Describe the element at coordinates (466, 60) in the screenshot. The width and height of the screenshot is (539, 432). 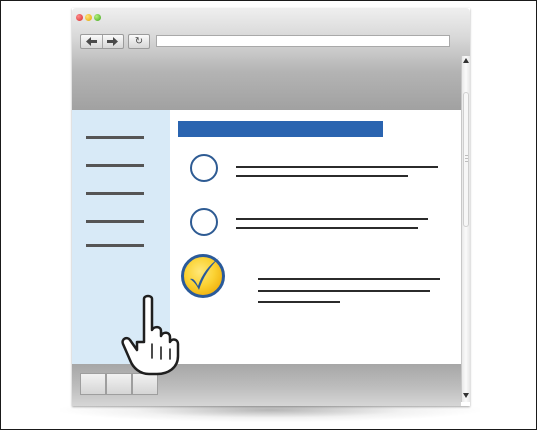
I see `scroll-up-icon` at that location.